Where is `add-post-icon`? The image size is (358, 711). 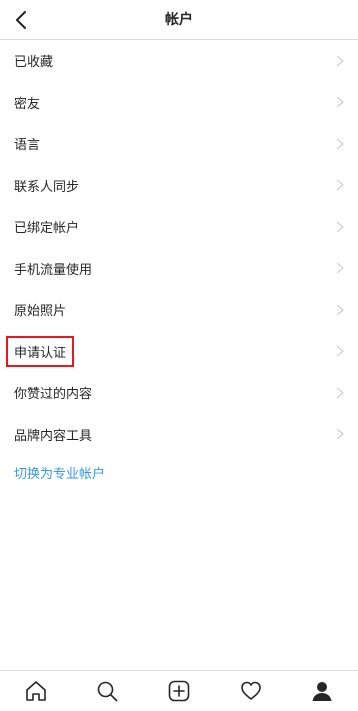 add-post-icon is located at coordinates (179, 691).